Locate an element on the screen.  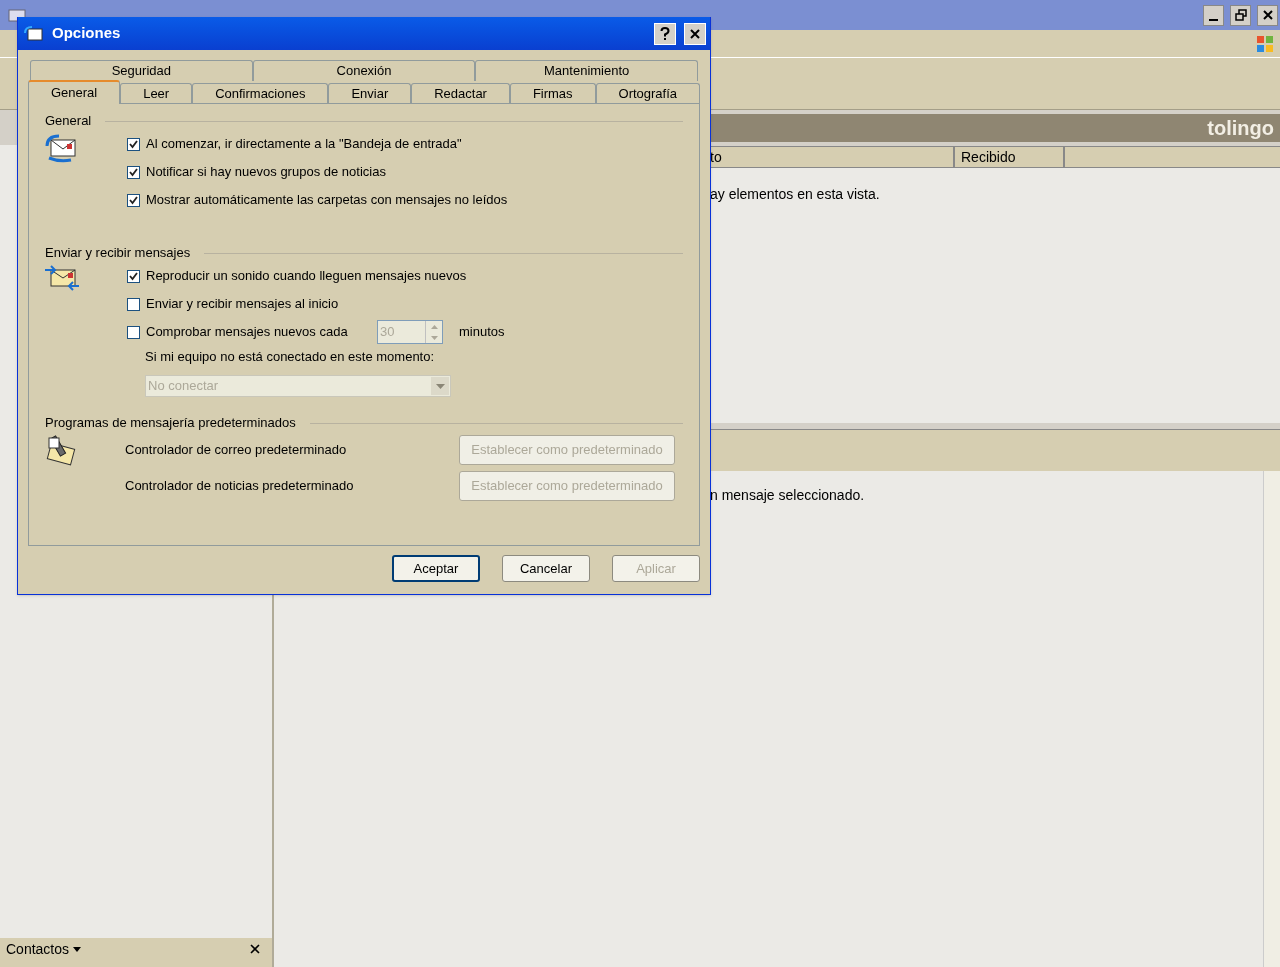
down-arrow-icon is located at coordinates (434, 337).